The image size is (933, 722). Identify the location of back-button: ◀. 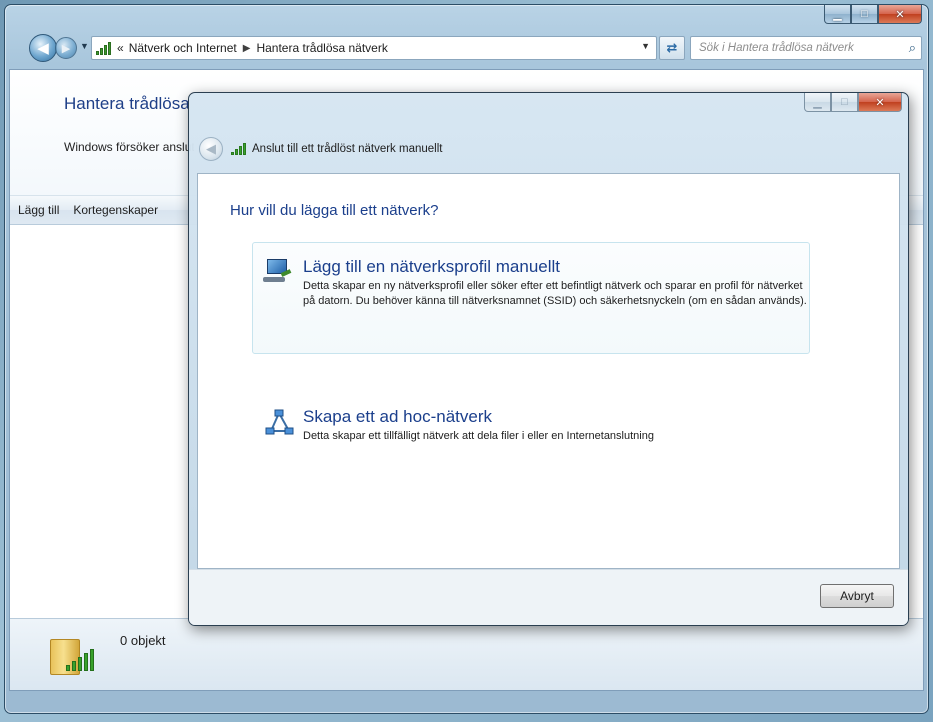
(43, 48).